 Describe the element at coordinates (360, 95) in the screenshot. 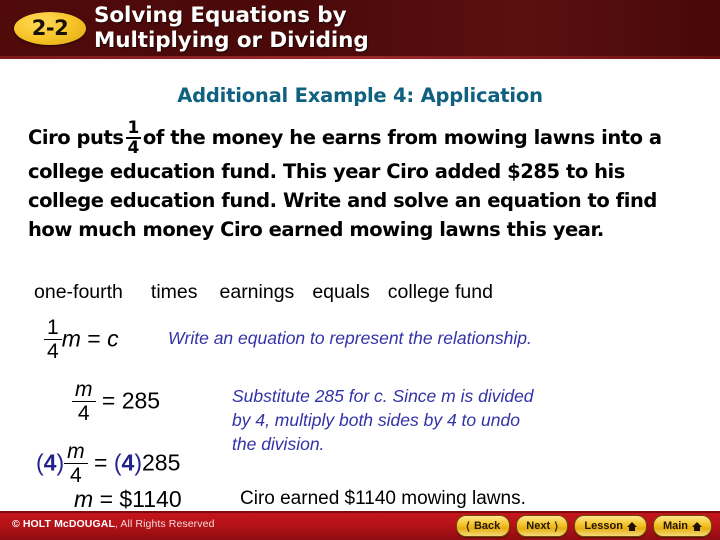

I see `example-subtitle: Additional Example 4: Application` at that location.